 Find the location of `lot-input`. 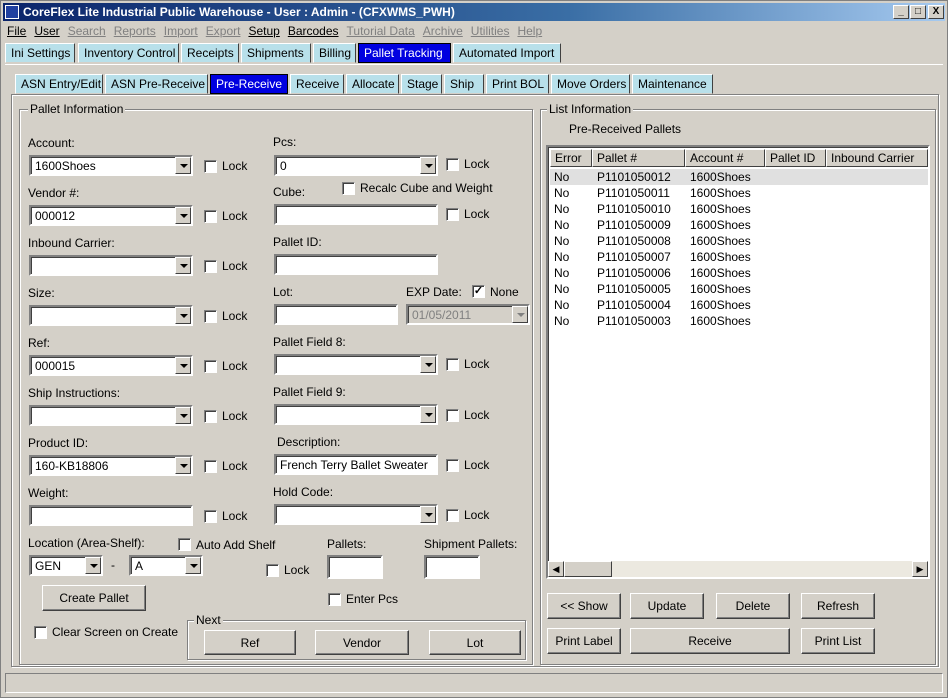

lot-input is located at coordinates (336, 314).